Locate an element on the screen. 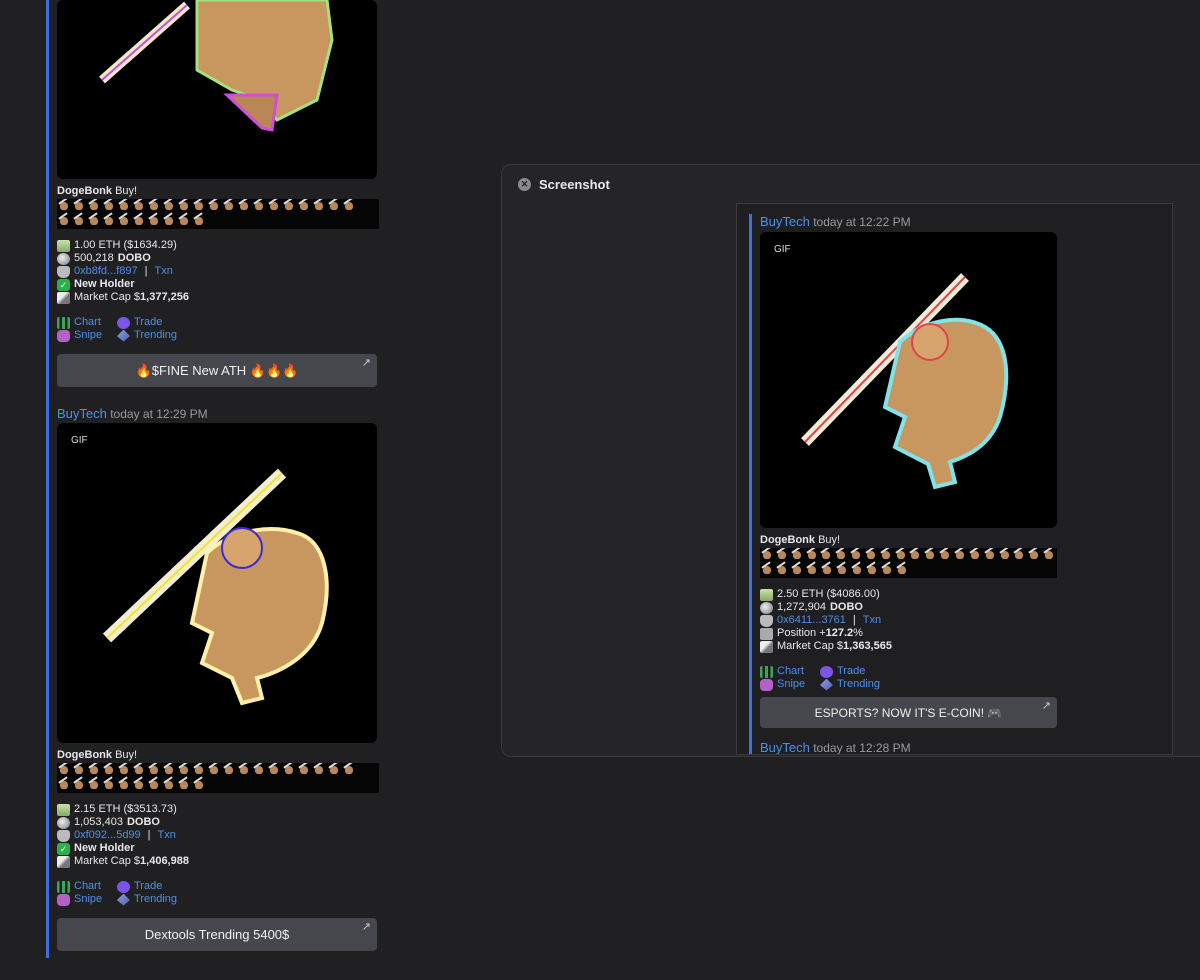 This screenshot has height=980, width=1200. modal-title: Screenshot is located at coordinates (574, 184).